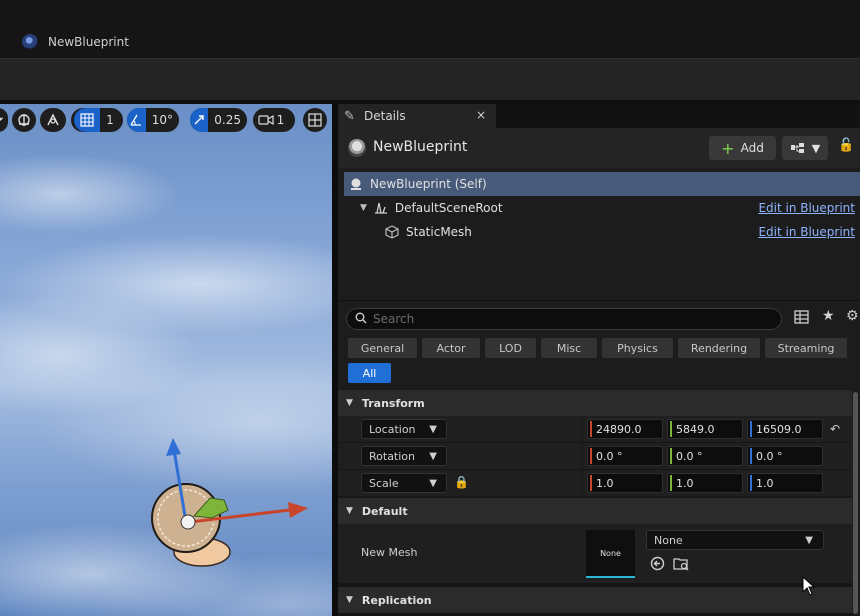  Describe the element at coordinates (735, 540) in the screenshot. I see `asset-picker-dropdown: None ▼` at that location.